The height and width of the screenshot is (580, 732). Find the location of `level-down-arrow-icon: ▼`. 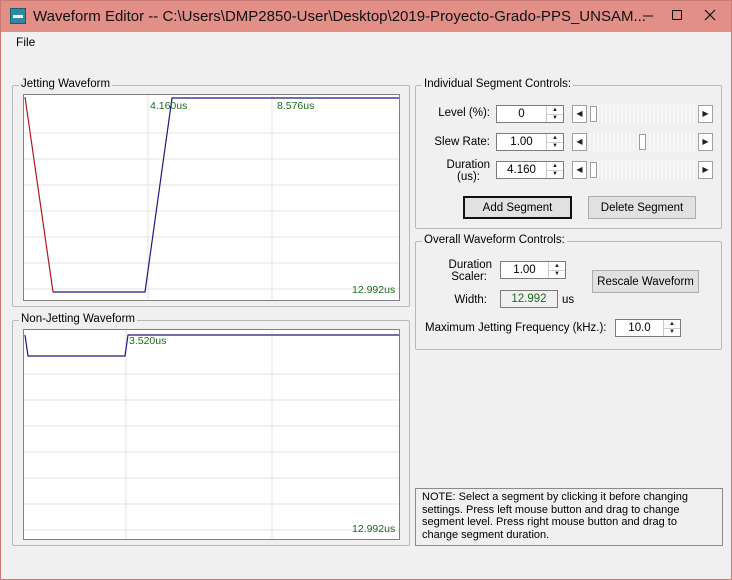

level-down-arrow-icon: ▼ is located at coordinates (555, 118).